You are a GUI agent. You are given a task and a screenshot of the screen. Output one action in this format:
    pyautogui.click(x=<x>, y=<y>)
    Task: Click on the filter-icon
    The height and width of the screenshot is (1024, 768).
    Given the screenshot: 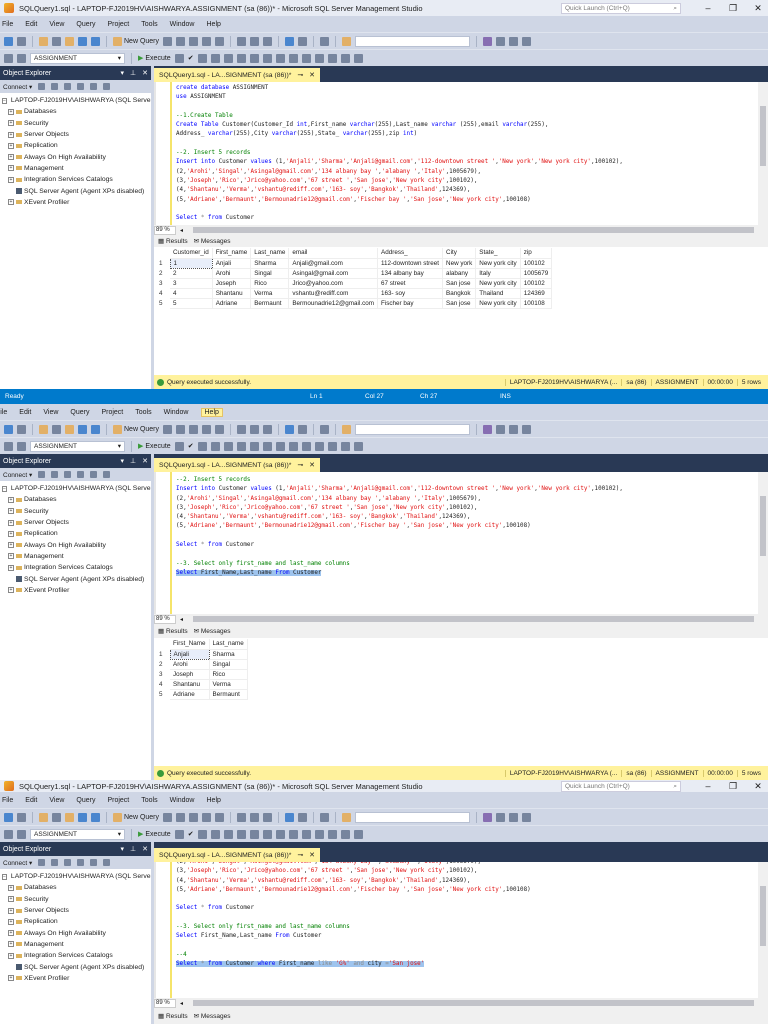 What is the action you would take?
    pyautogui.click(x=81, y=862)
    